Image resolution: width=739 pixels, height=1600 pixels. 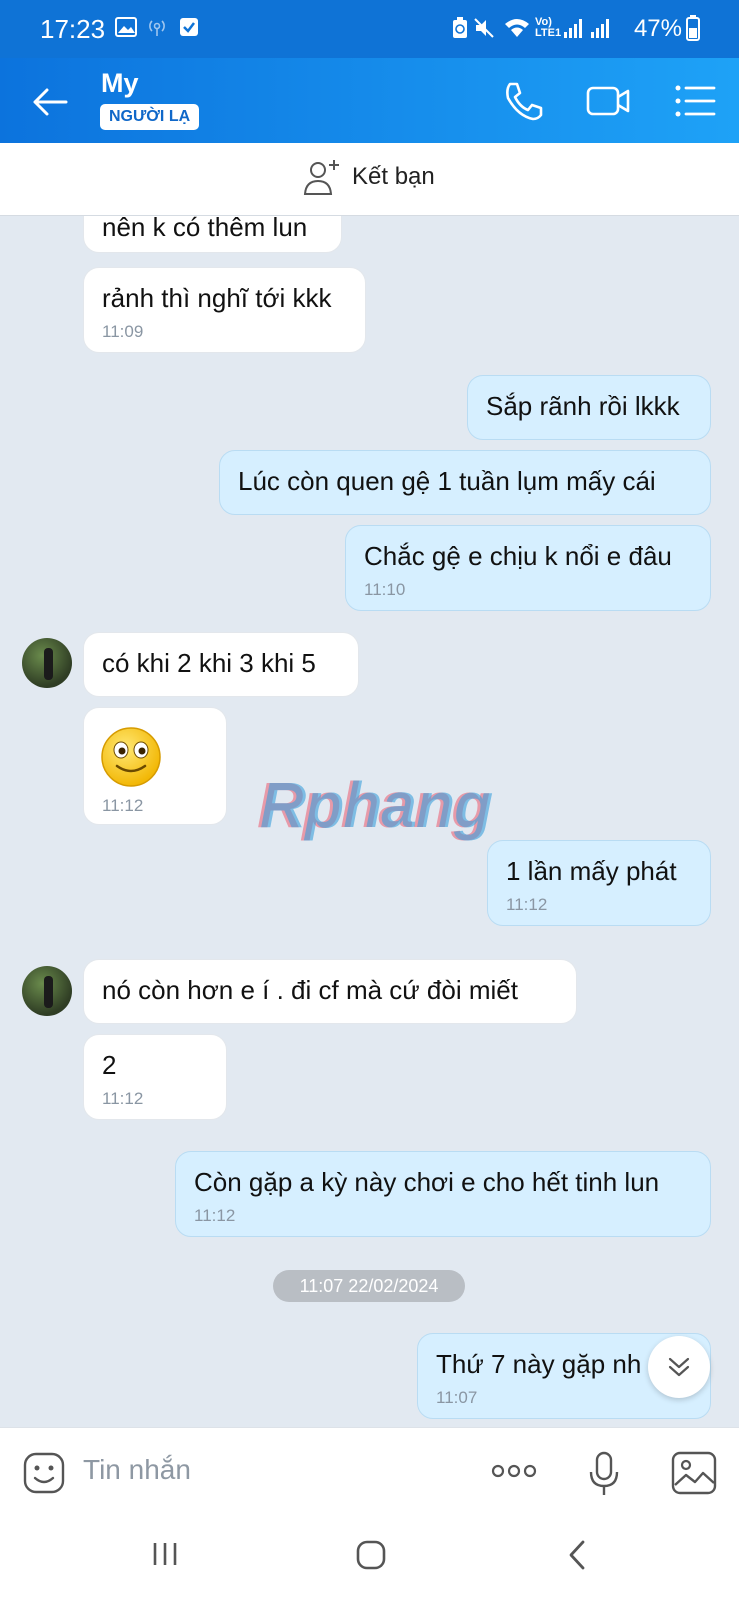 I want to click on back-arrow-icon, so click(x=50, y=102).